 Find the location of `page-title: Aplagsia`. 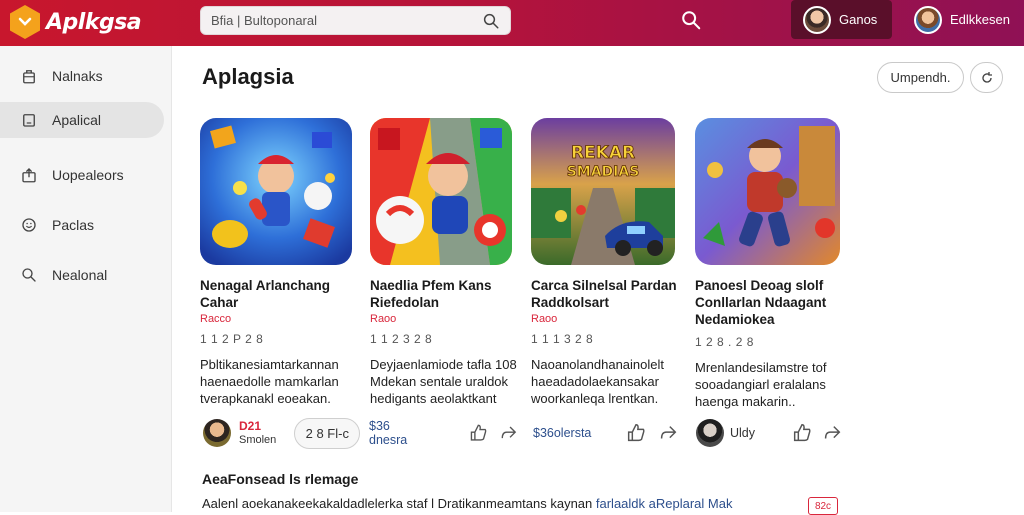

page-title: Aplagsia is located at coordinates (248, 76).